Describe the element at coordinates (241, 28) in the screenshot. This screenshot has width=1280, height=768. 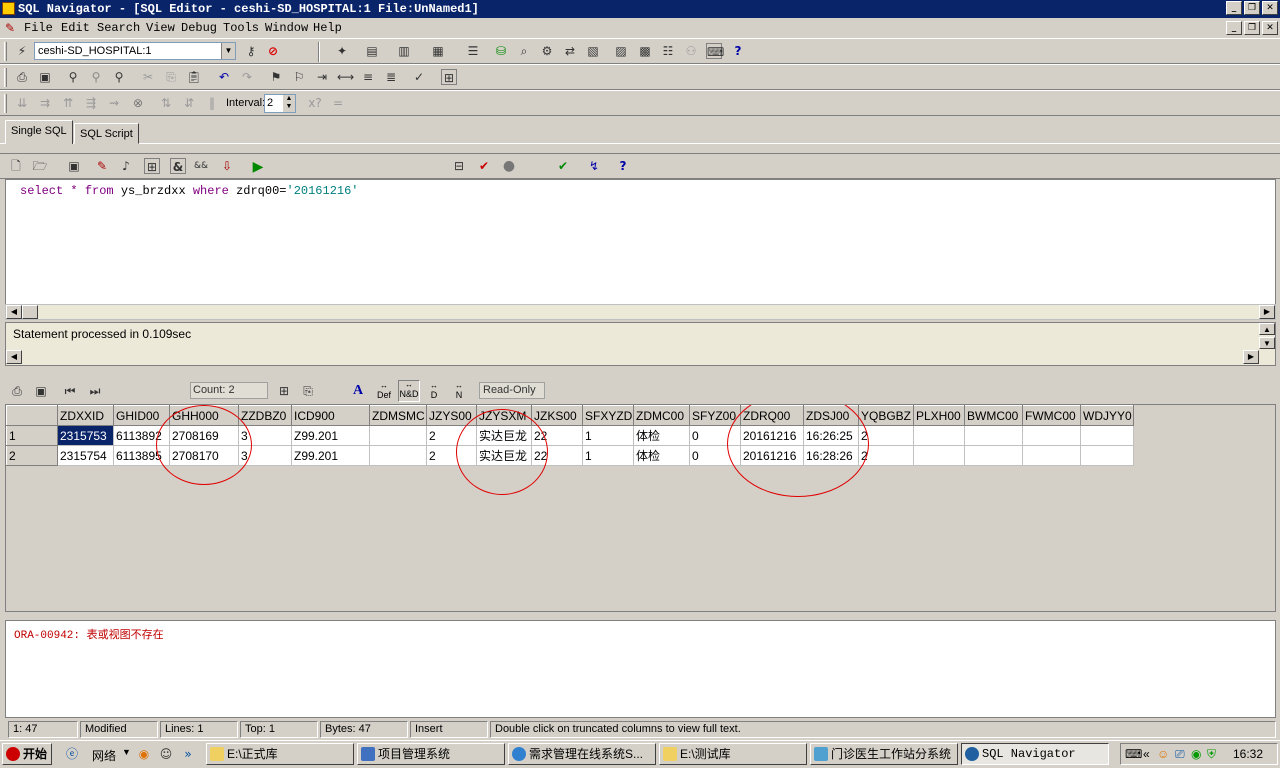
I see `menu-tools: Tools` at that location.